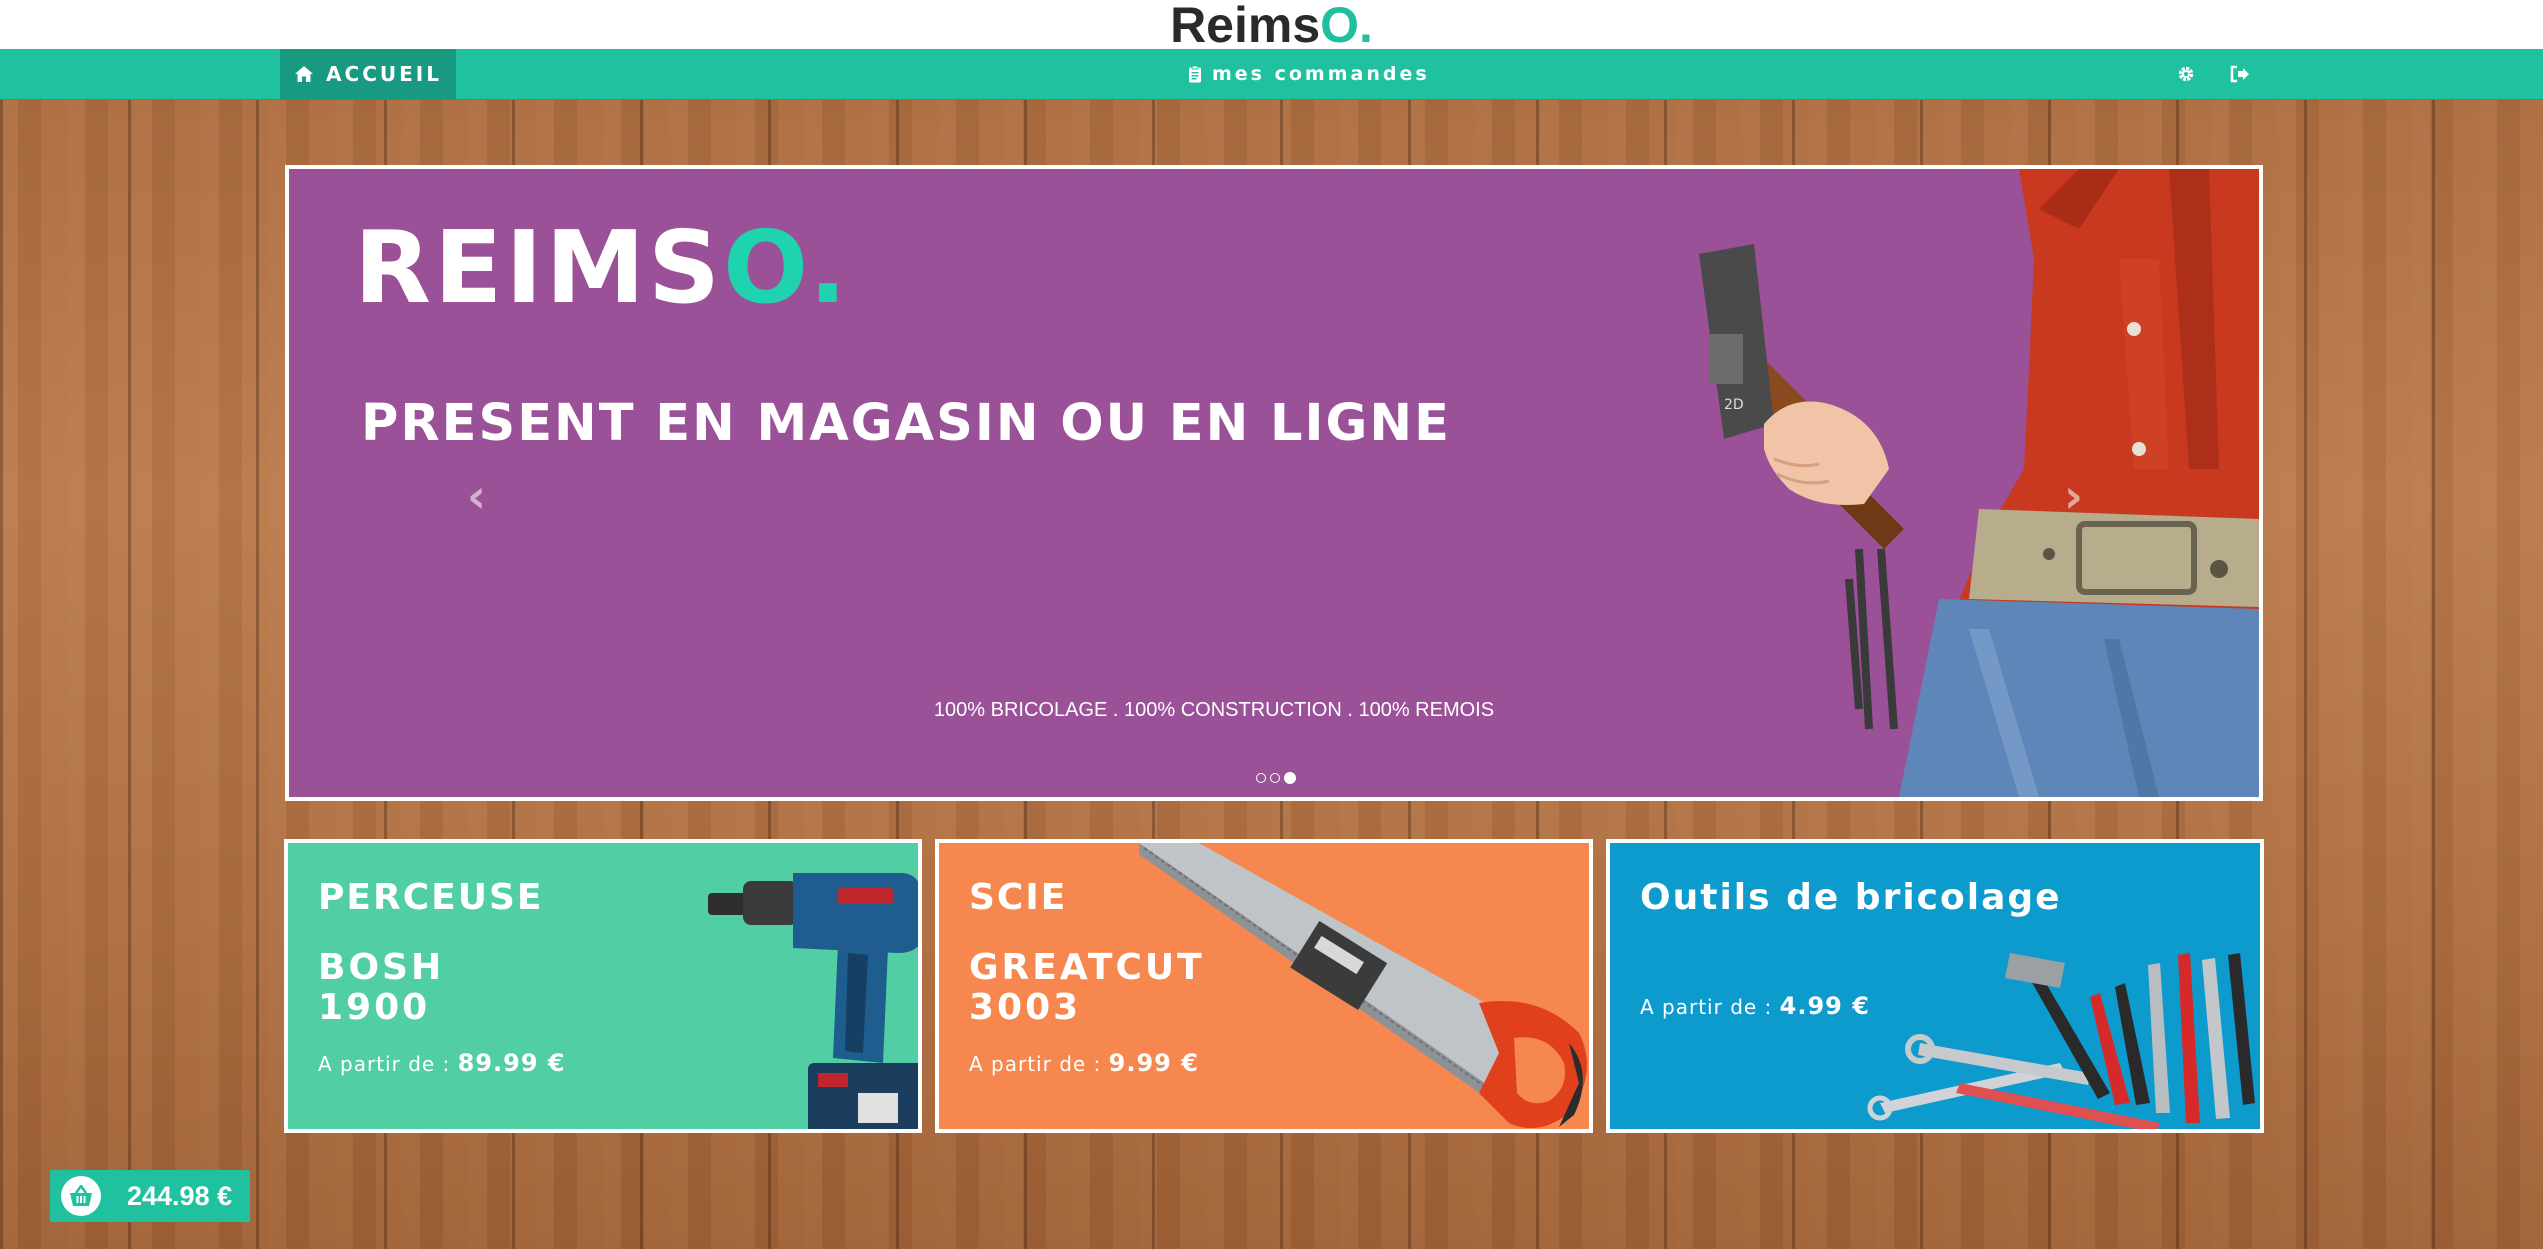 This screenshot has height=1249, width=2543. Describe the element at coordinates (1290, 778) in the screenshot. I see `carousel-indicator-active` at that location.